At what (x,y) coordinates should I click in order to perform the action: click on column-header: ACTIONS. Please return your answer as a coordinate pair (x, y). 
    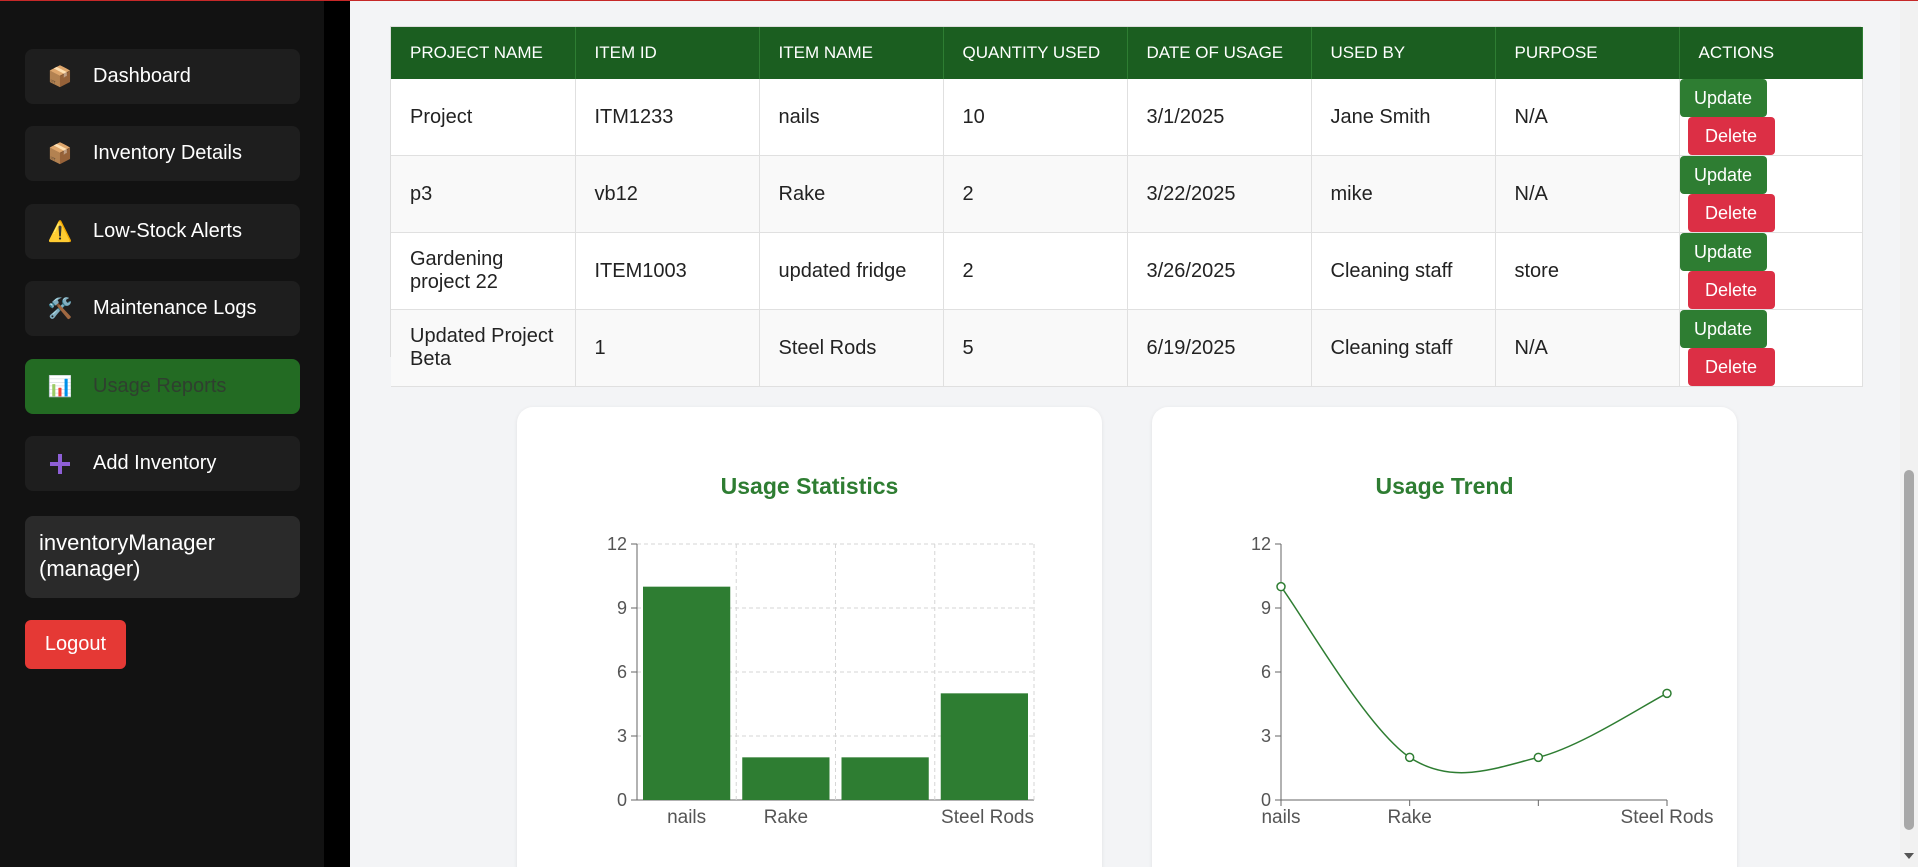
    Looking at the image, I should click on (1771, 53).